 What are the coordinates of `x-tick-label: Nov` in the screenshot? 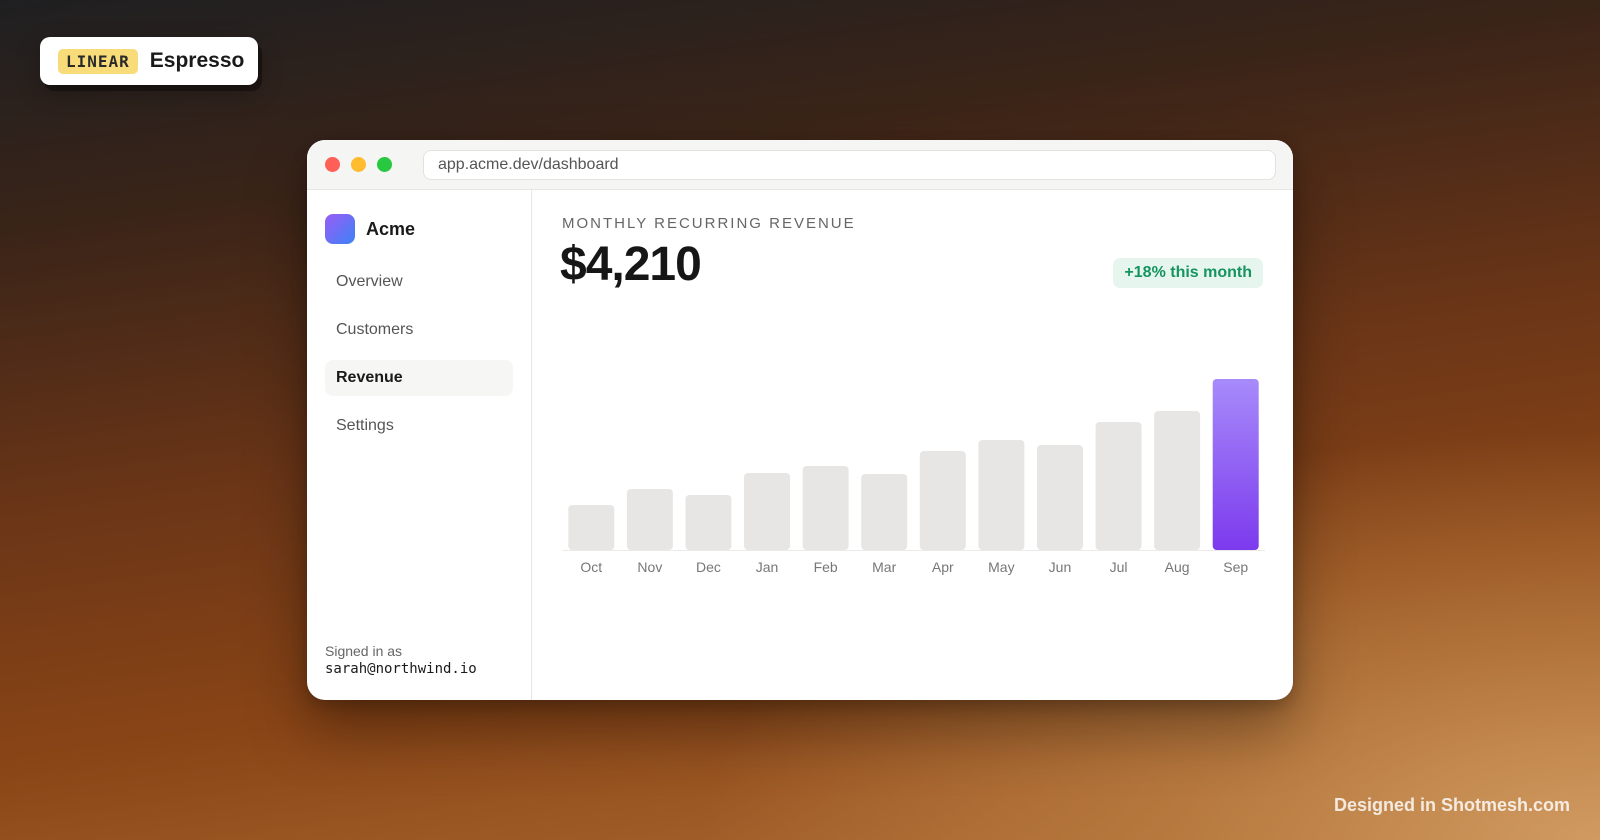 It's located at (649, 567).